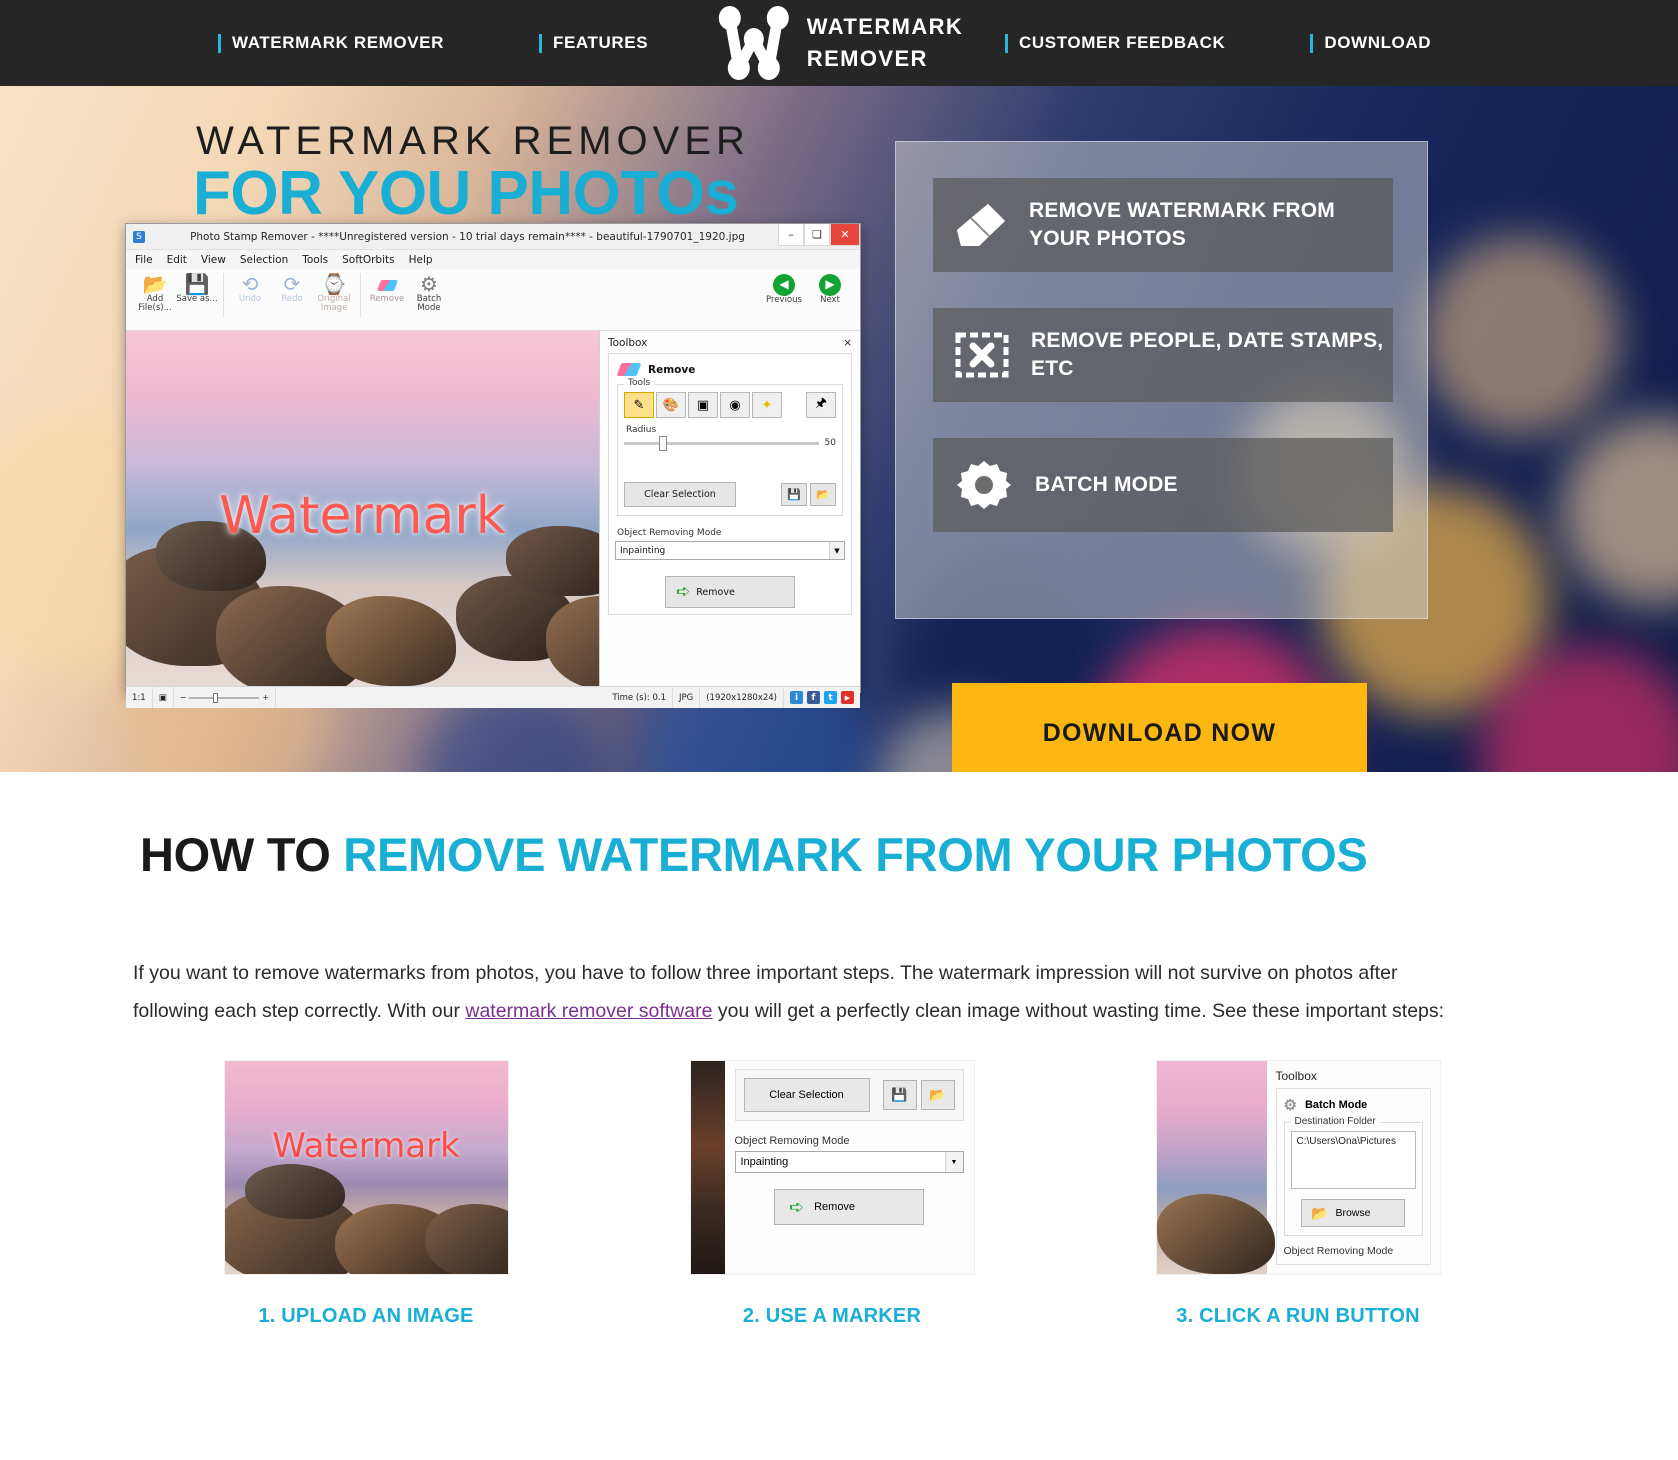 The width and height of the screenshot is (1678, 1460). What do you see at coordinates (639, 383) in the screenshot?
I see `tools-legend: Tools` at bounding box center [639, 383].